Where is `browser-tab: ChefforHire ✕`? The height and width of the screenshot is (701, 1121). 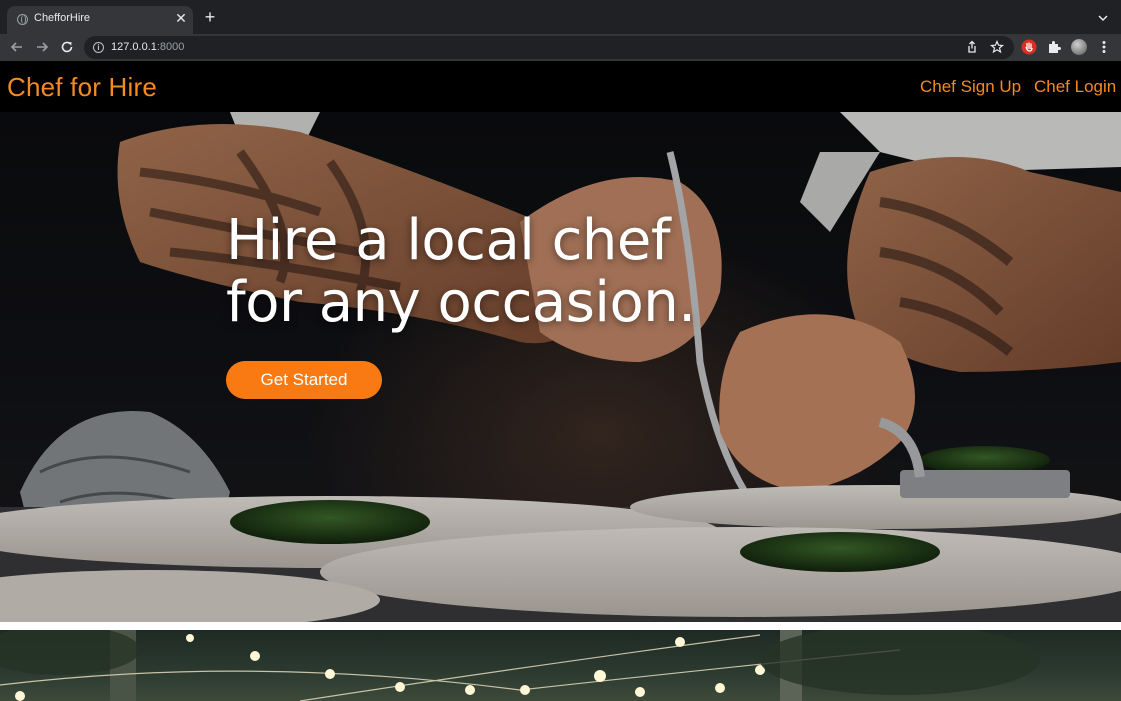
browser-tab: ChefforHire ✕ is located at coordinates (100, 20).